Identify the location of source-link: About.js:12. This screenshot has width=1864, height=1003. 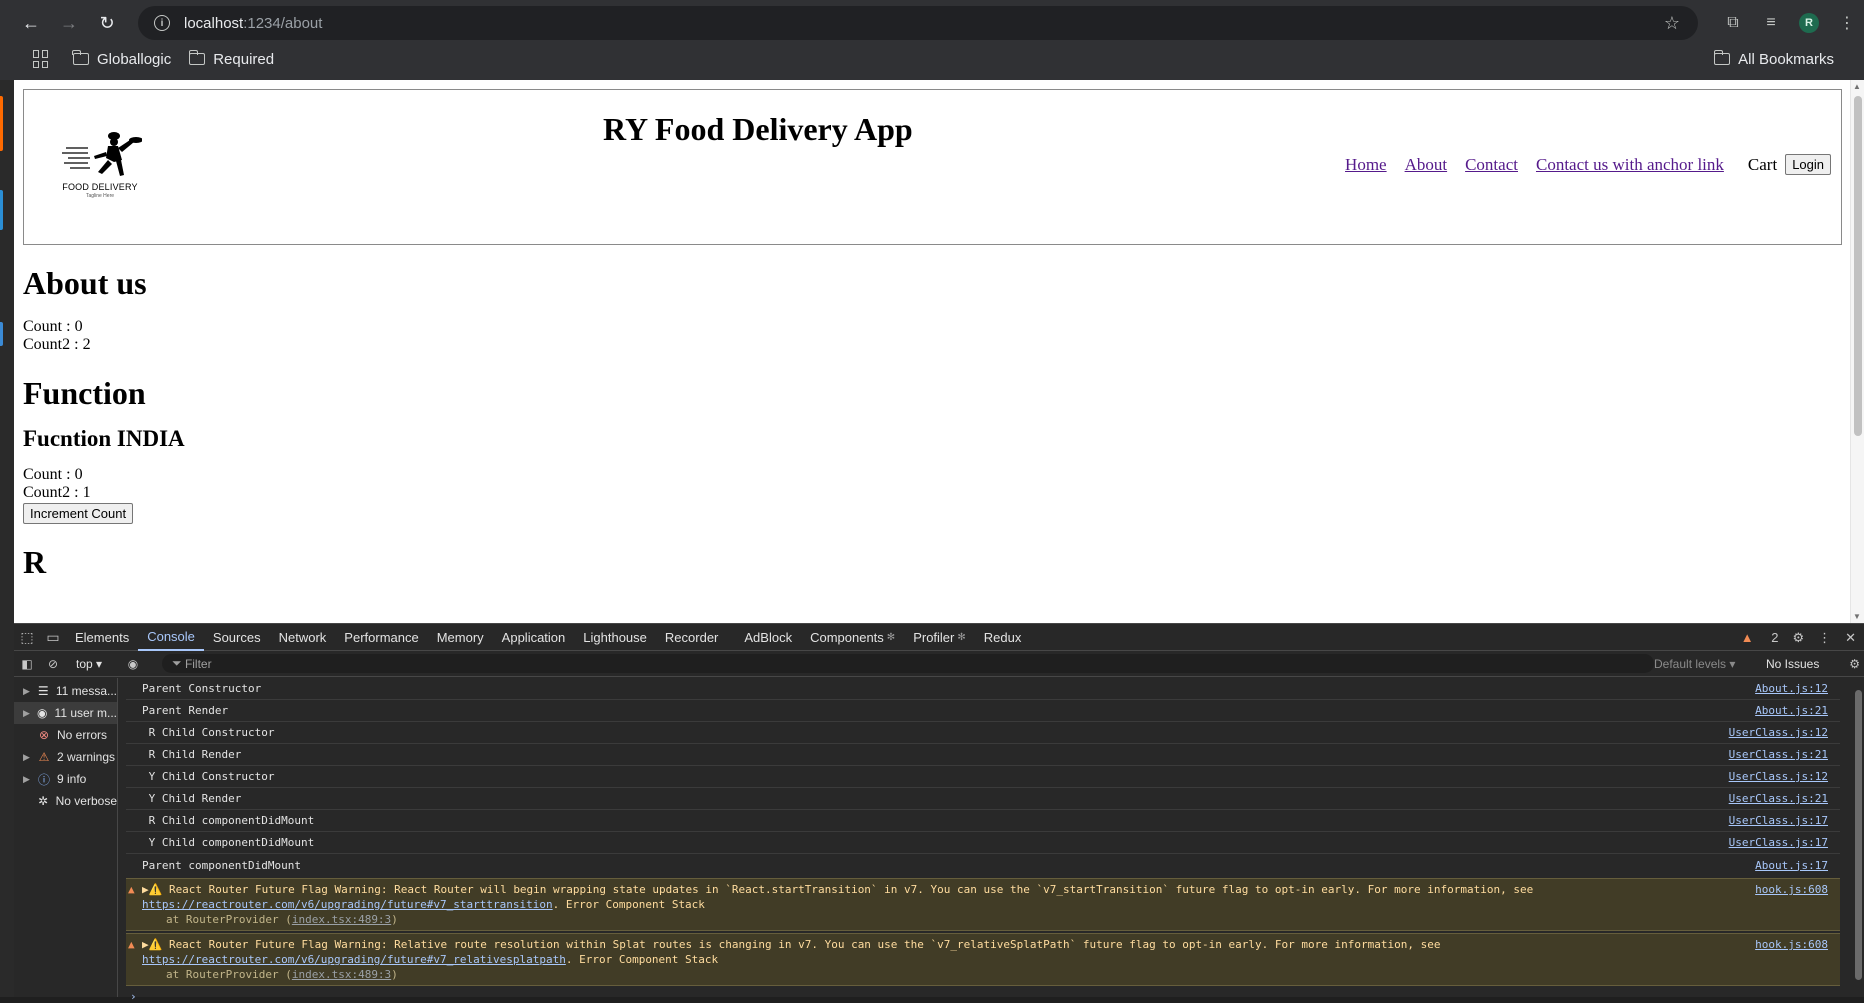
(1791, 688).